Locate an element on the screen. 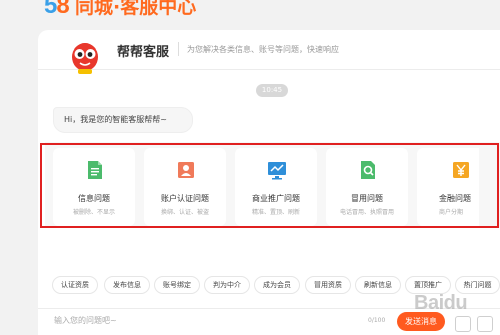 The width and height of the screenshot is (500, 335). message-timestamp: 10:45 is located at coordinates (272, 90).